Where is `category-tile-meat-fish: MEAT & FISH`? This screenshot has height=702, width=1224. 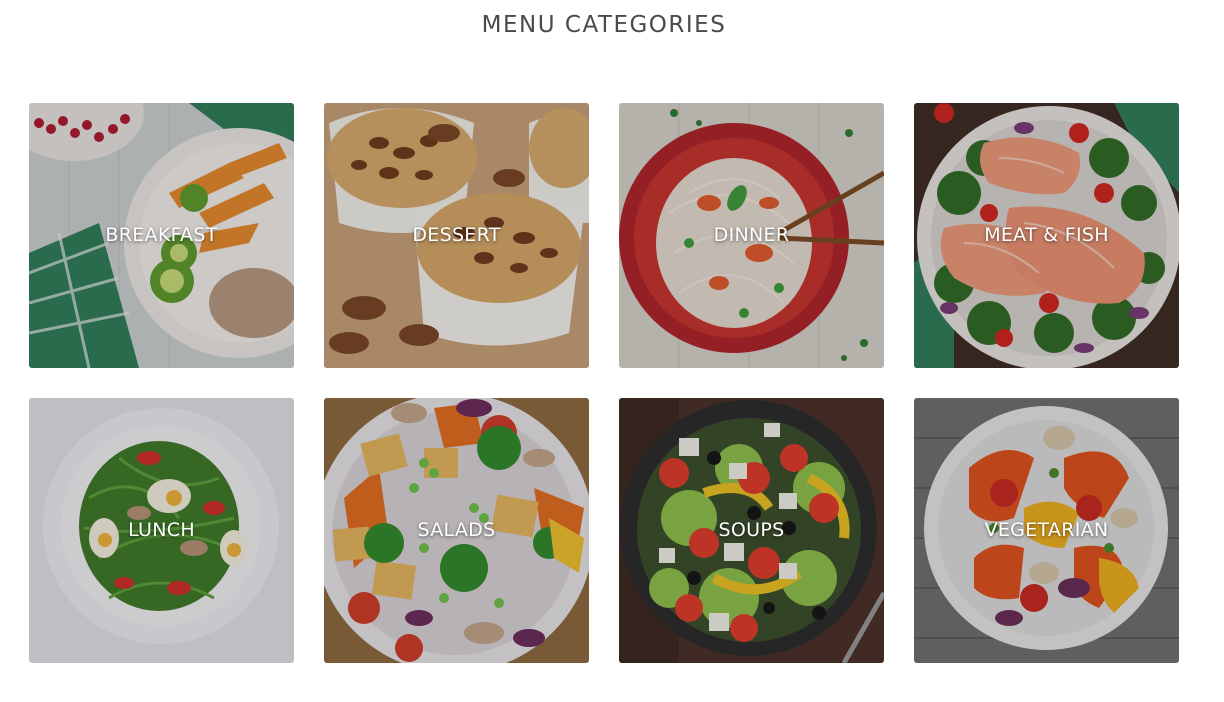
category-tile-meat-fish: MEAT & FISH is located at coordinates (1046, 235).